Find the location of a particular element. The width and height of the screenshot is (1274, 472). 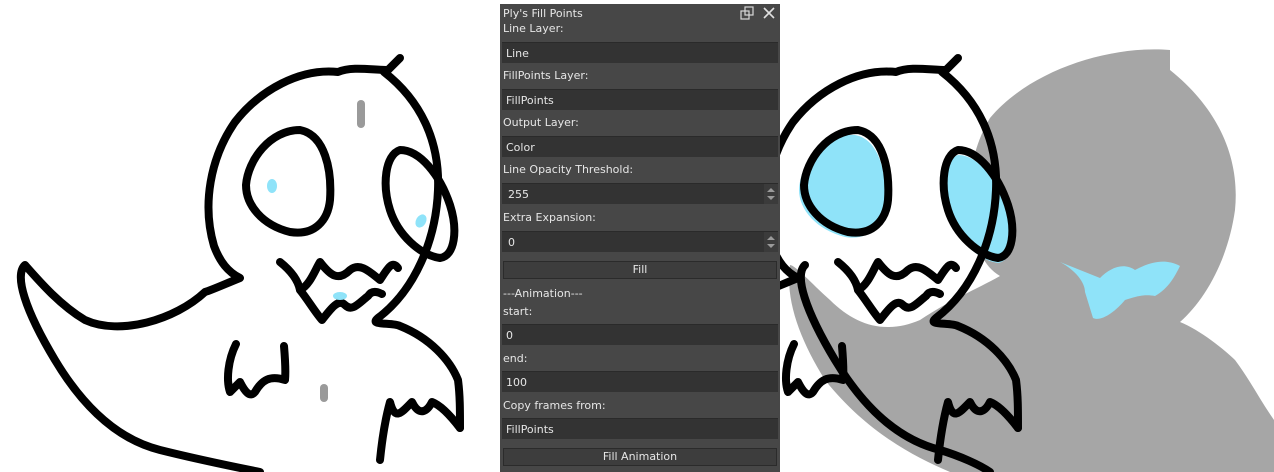

fill-button: Fill is located at coordinates (640, 270).